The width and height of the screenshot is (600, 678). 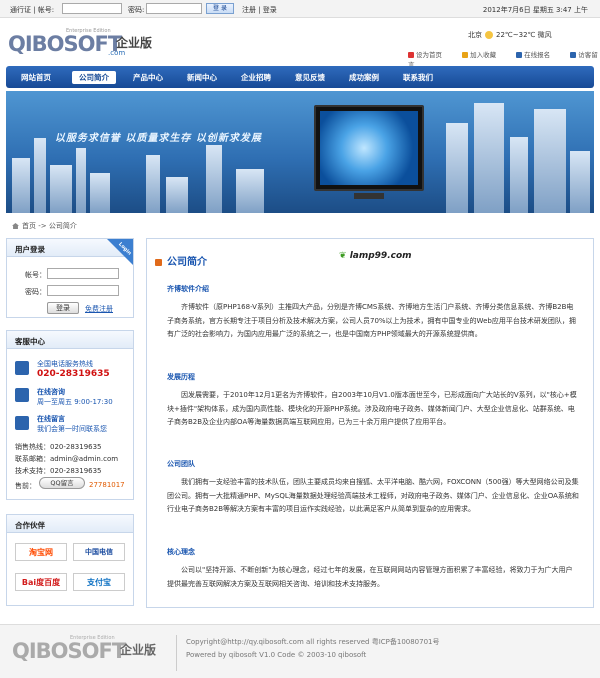 What do you see at coordinates (117, 53) in the screenshot?
I see `logo-com: .com` at bounding box center [117, 53].